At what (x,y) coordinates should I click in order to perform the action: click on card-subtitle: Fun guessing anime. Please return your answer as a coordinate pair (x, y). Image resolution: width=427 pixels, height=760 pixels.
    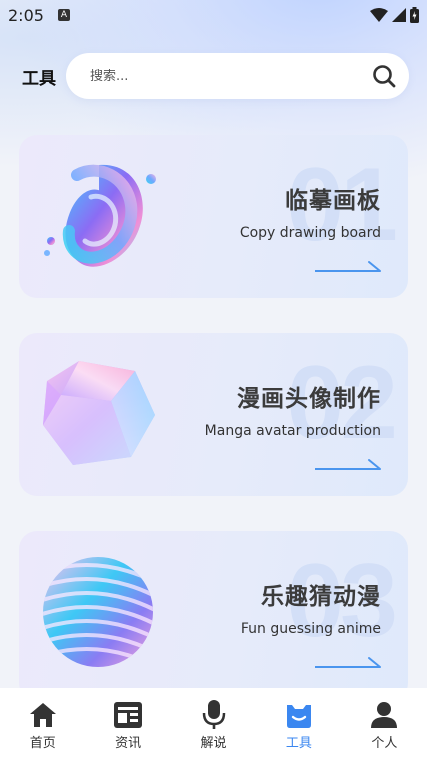
    Looking at the image, I should click on (310, 629).